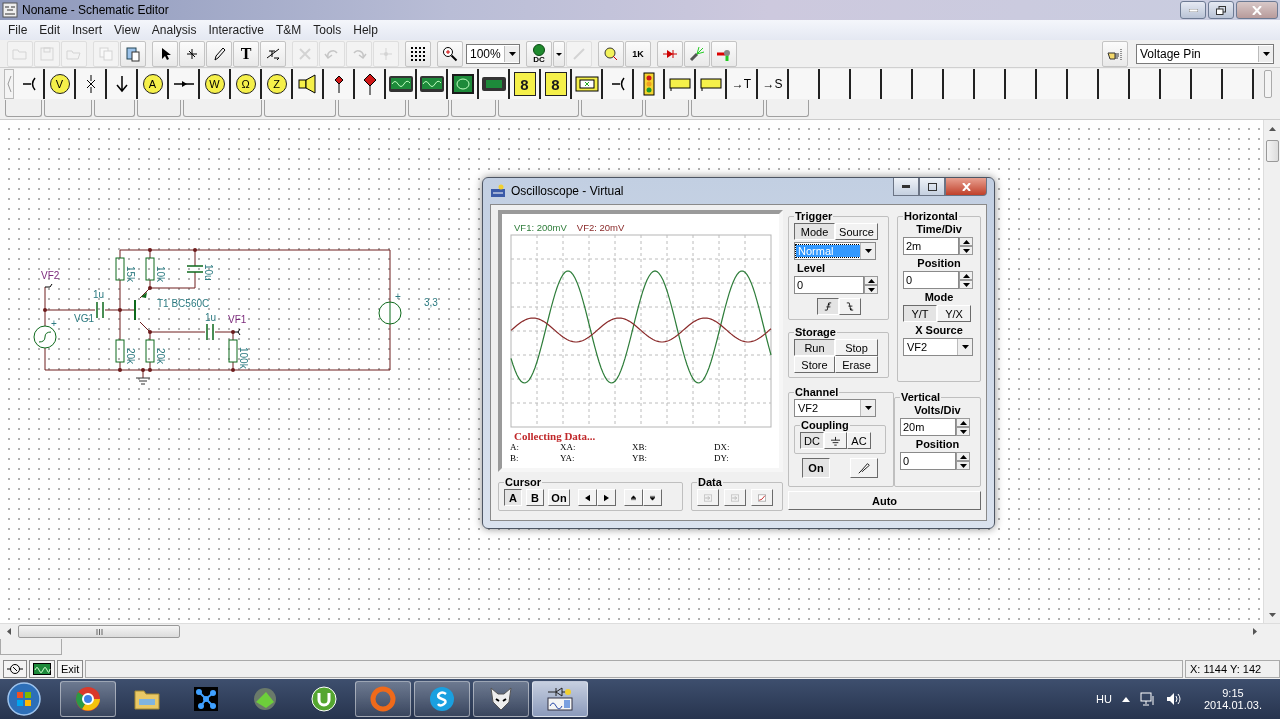 The height and width of the screenshot is (719, 1280). Describe the element at coordinates (1221, 10) in the screenshot. I see `restore-button` at that location.